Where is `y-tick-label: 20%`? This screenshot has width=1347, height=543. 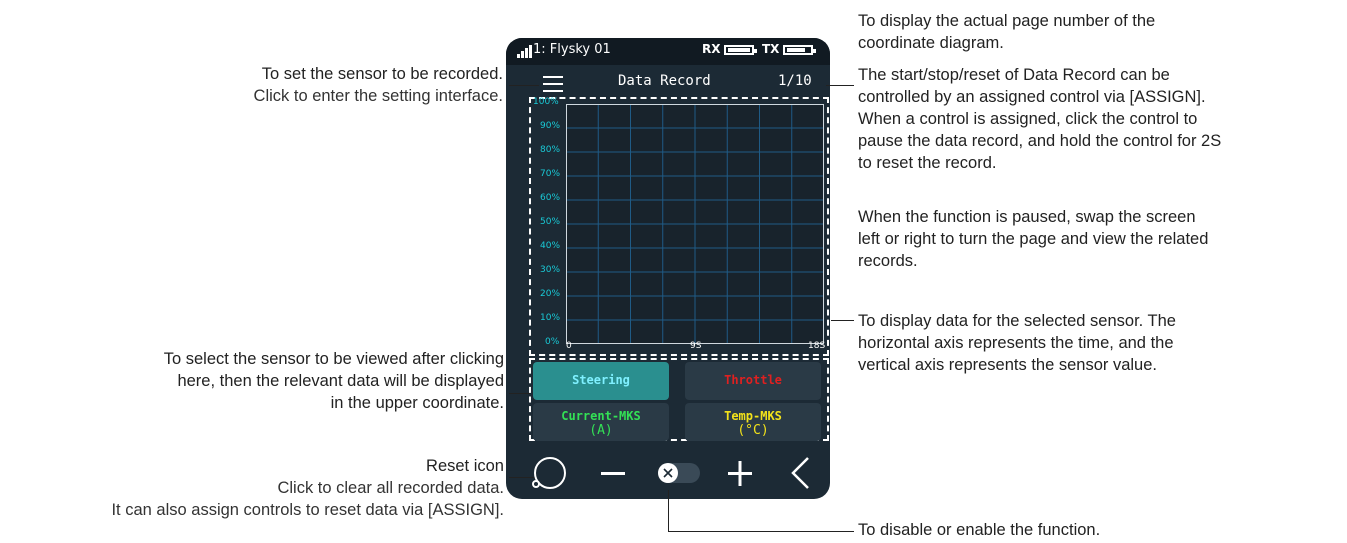 y-tick-label: 20% is located at coordinates (550, 294).